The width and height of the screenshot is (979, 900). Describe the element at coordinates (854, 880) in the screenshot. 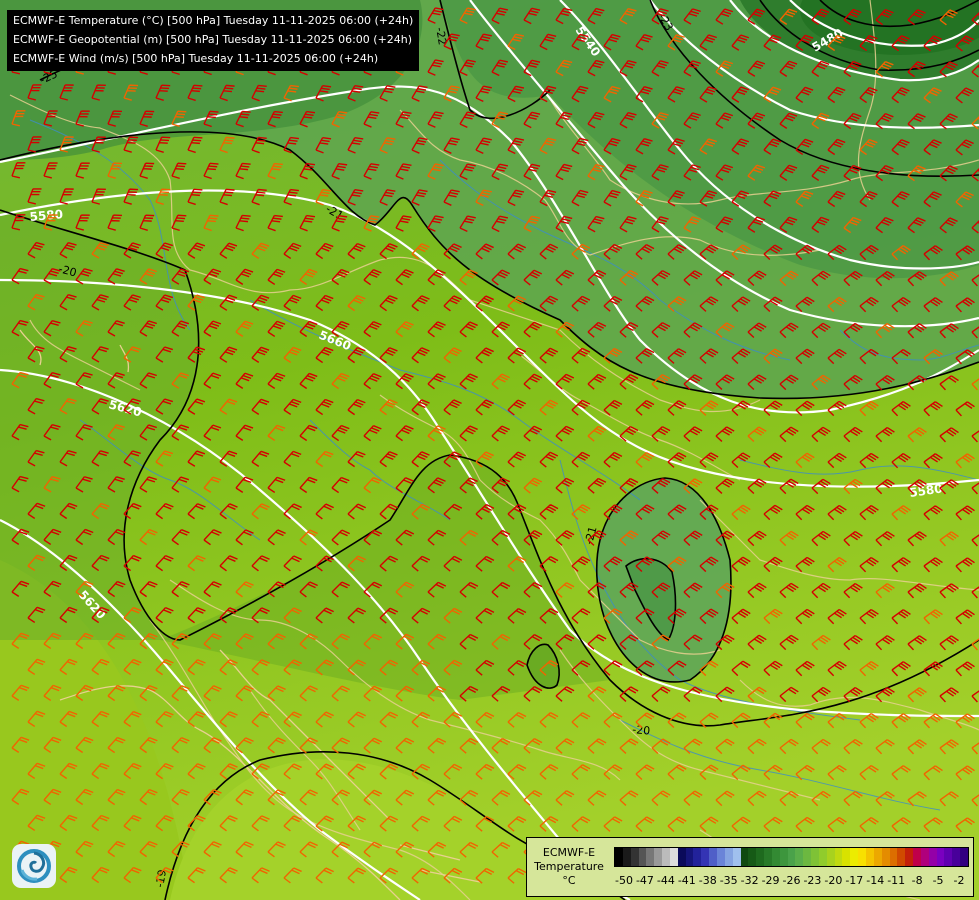

I see `legend-tick: -17` at that location.